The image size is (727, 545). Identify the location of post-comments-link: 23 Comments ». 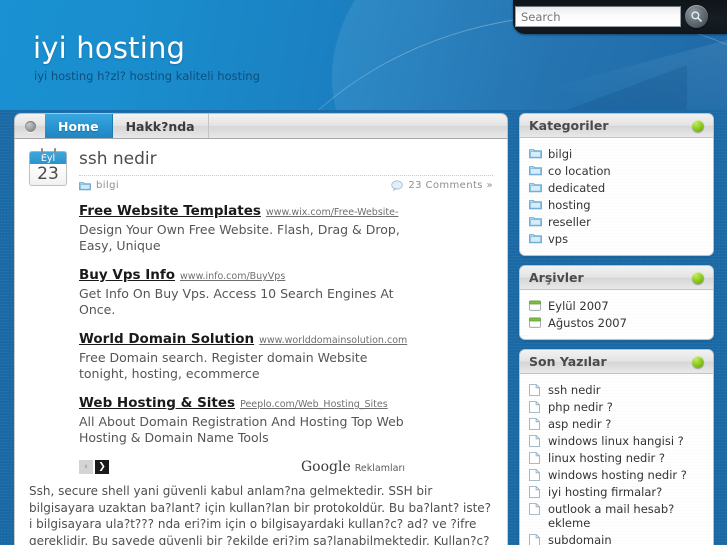
(442, 185).